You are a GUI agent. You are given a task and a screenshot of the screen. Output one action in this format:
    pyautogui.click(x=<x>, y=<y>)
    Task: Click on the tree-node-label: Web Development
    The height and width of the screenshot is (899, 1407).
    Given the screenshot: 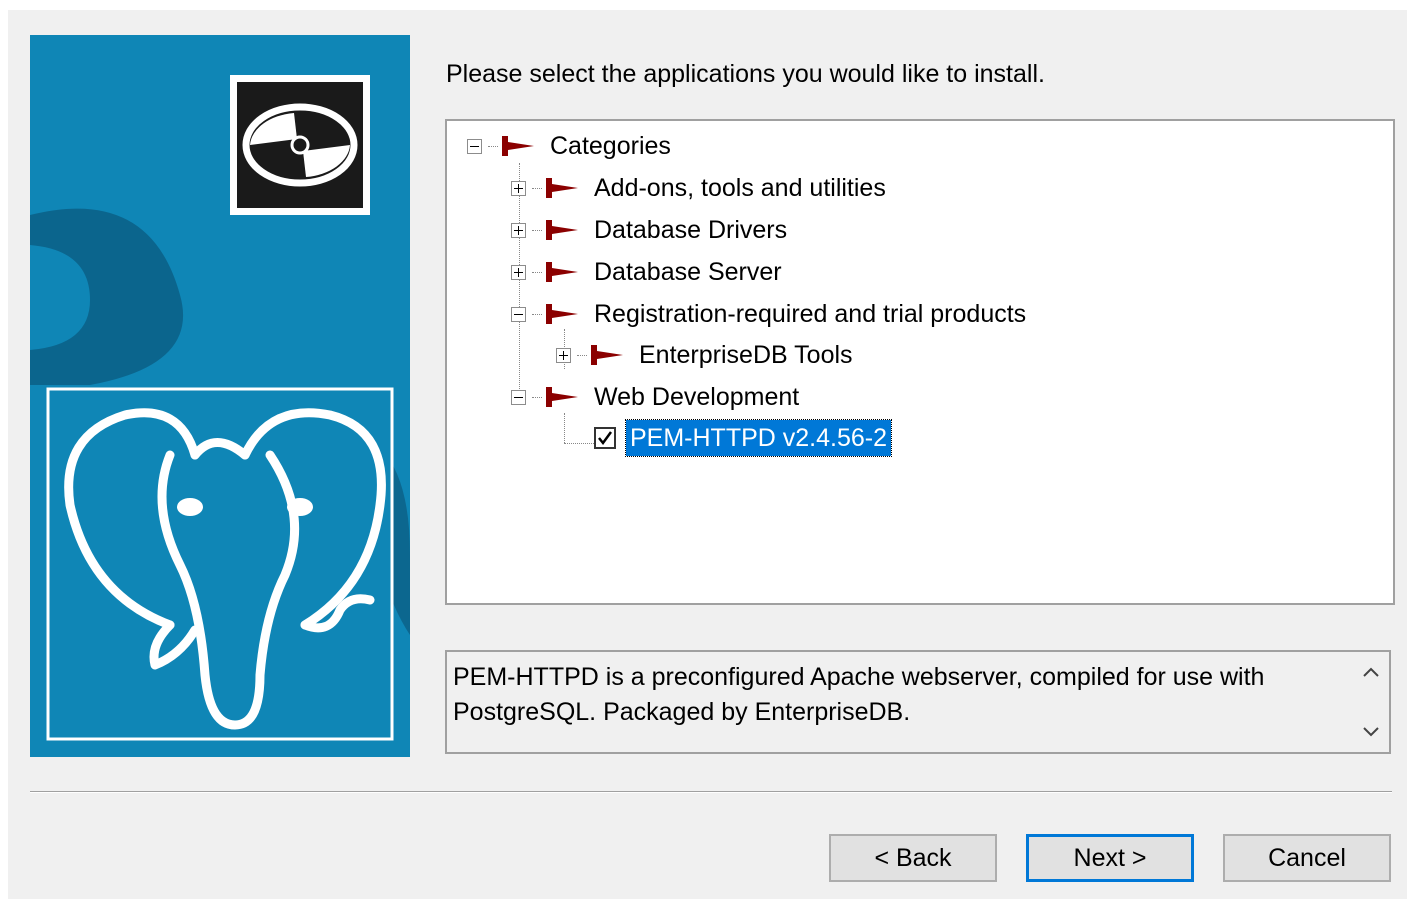 What is the action you would take?
    pyautogui.click(x=697, y=396)
    